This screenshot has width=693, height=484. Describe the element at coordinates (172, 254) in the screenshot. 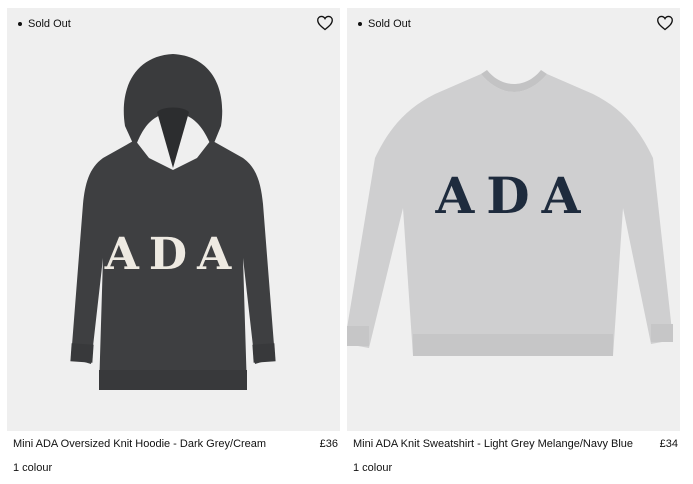

I see `hoodie-print-text: ADA` at that location.